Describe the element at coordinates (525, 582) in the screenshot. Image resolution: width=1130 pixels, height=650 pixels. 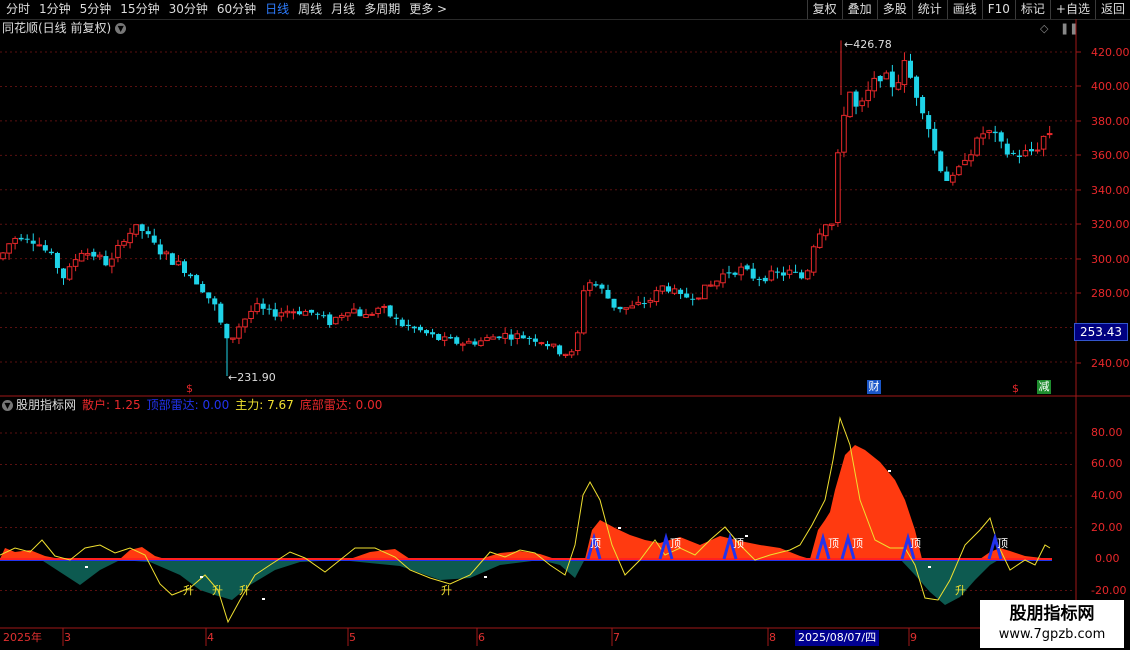
I see `retail-negative-area` at that location.